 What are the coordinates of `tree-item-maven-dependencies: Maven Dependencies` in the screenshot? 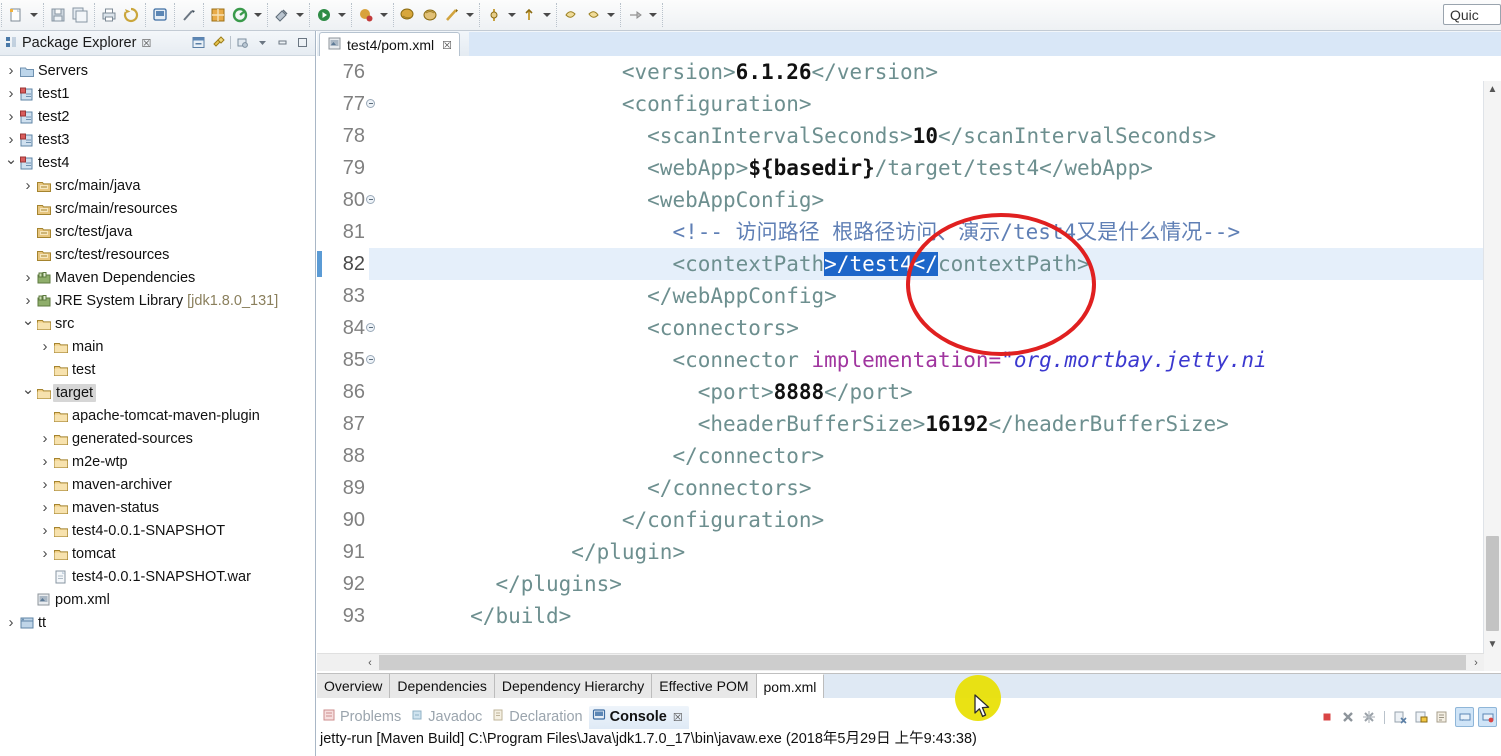 It's located at (157, 277).